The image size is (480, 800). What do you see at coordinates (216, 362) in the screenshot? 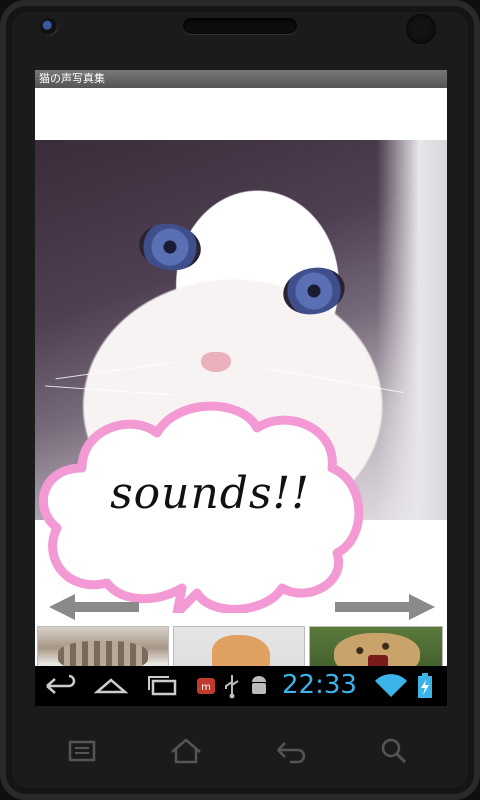
I see `cat-nose` at bounding box center [216, 362].